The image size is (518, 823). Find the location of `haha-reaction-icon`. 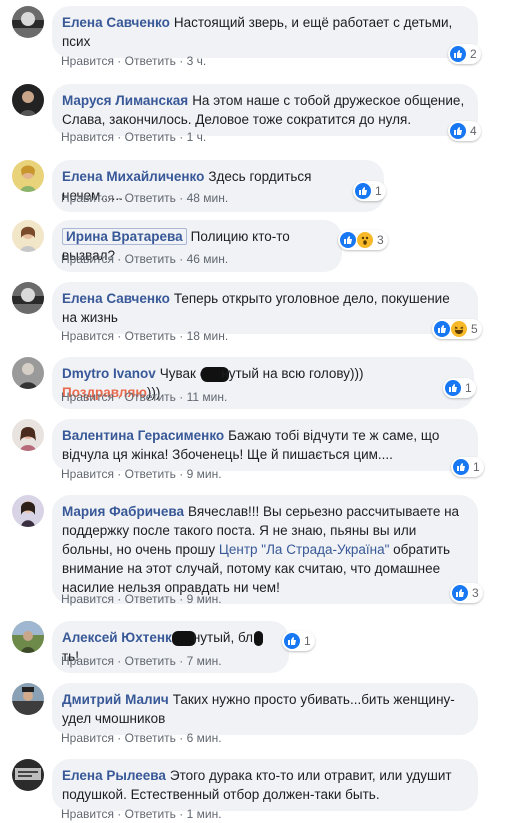

haha-reaction-icon is located at coordinates (459, 329).